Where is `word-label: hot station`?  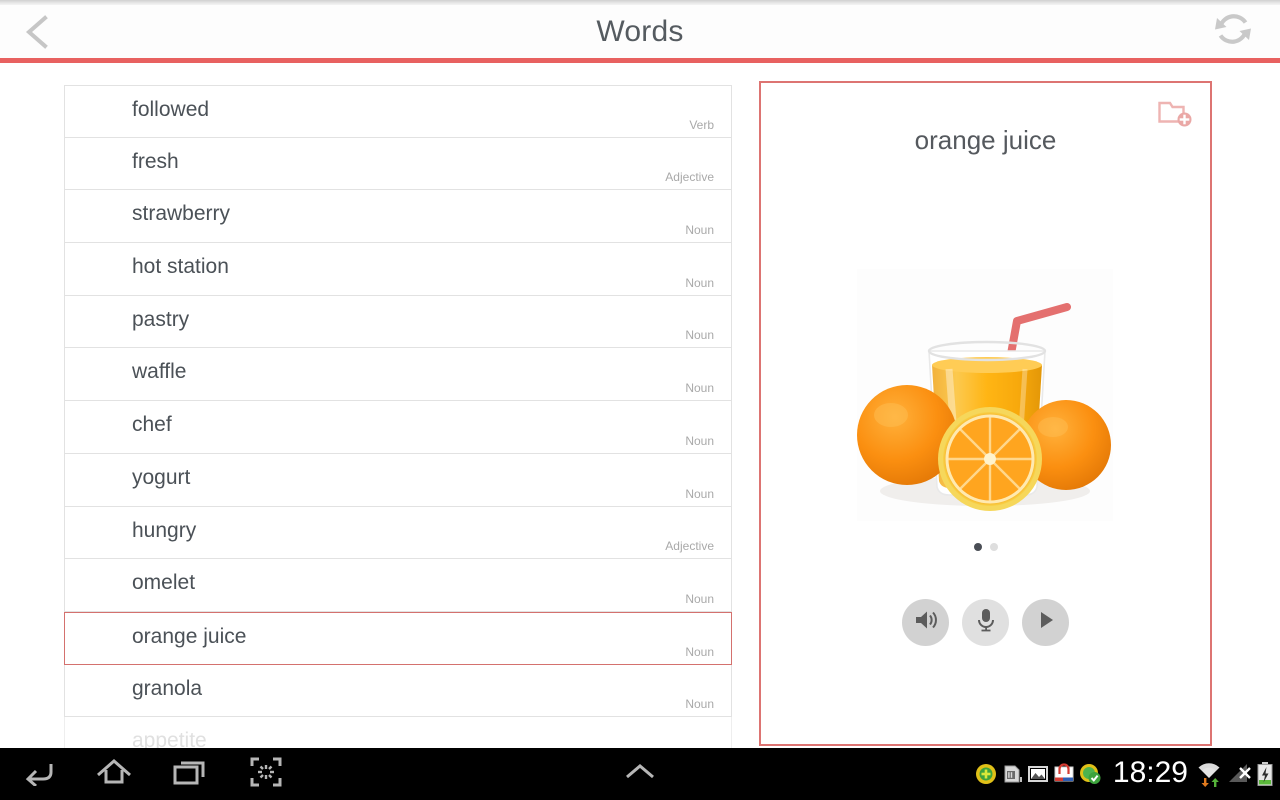
word-label: hot station is located at coordinates (180, 267).